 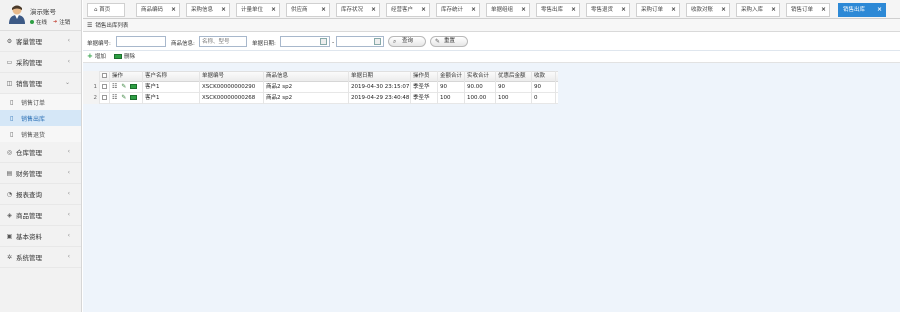 What do you see at coordinates (306, 76) in the screenshot?
I see `header-product: 商品信息` at bounding box center [306, 76].